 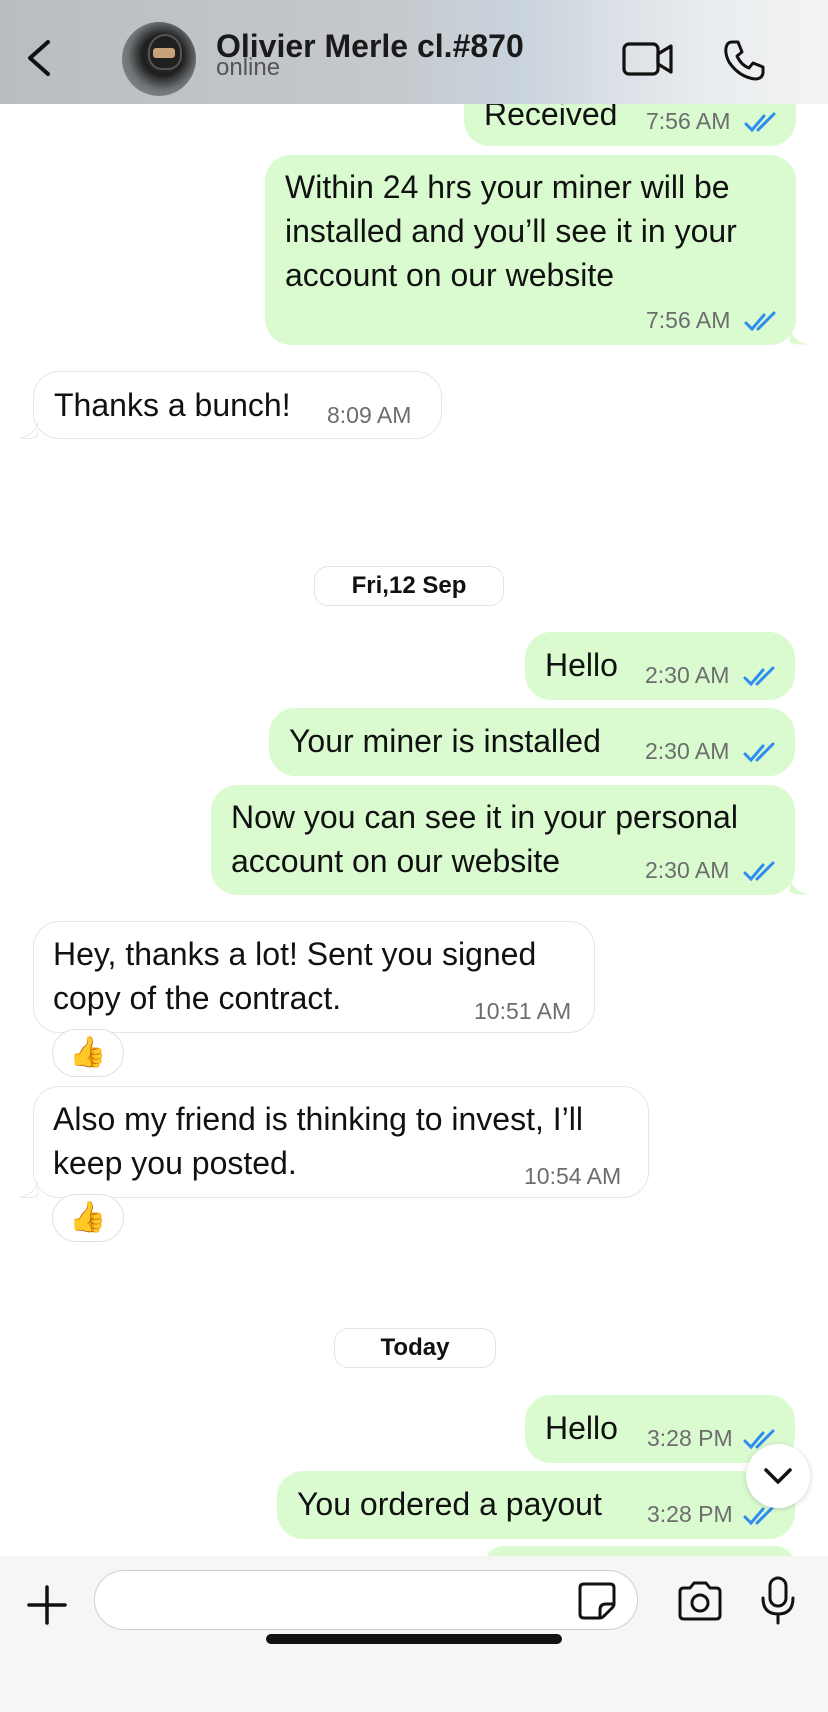 What do you see at coordinates (648, 59) in the screenshot?
I see `video-camera-icon` at bounding box center [648, 59].